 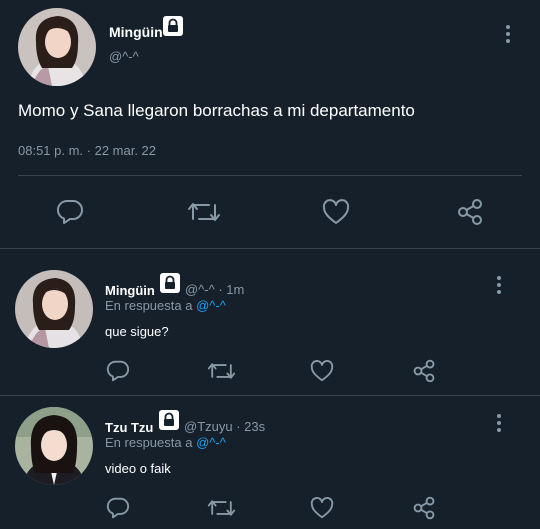 What do you see at coordinates (224, 426) in the screenshot?
I see `handle-time: @Tzuyu · 23s` at bounding box center [224, 426].